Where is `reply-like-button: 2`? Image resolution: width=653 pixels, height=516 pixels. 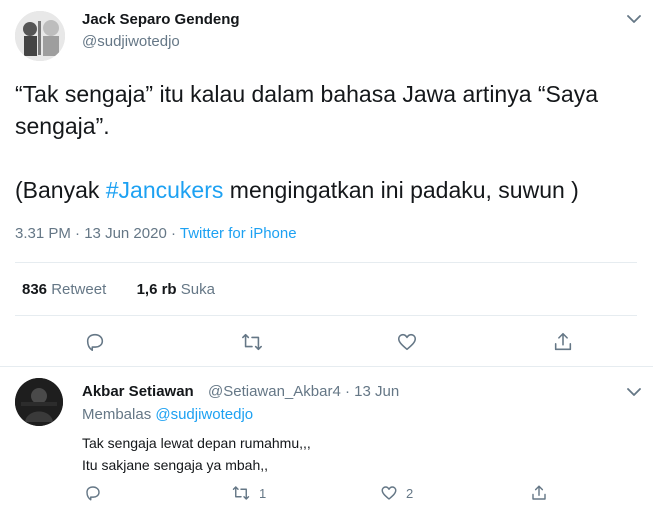
reply-like-button: 2 is located at coordinates (396, 493).